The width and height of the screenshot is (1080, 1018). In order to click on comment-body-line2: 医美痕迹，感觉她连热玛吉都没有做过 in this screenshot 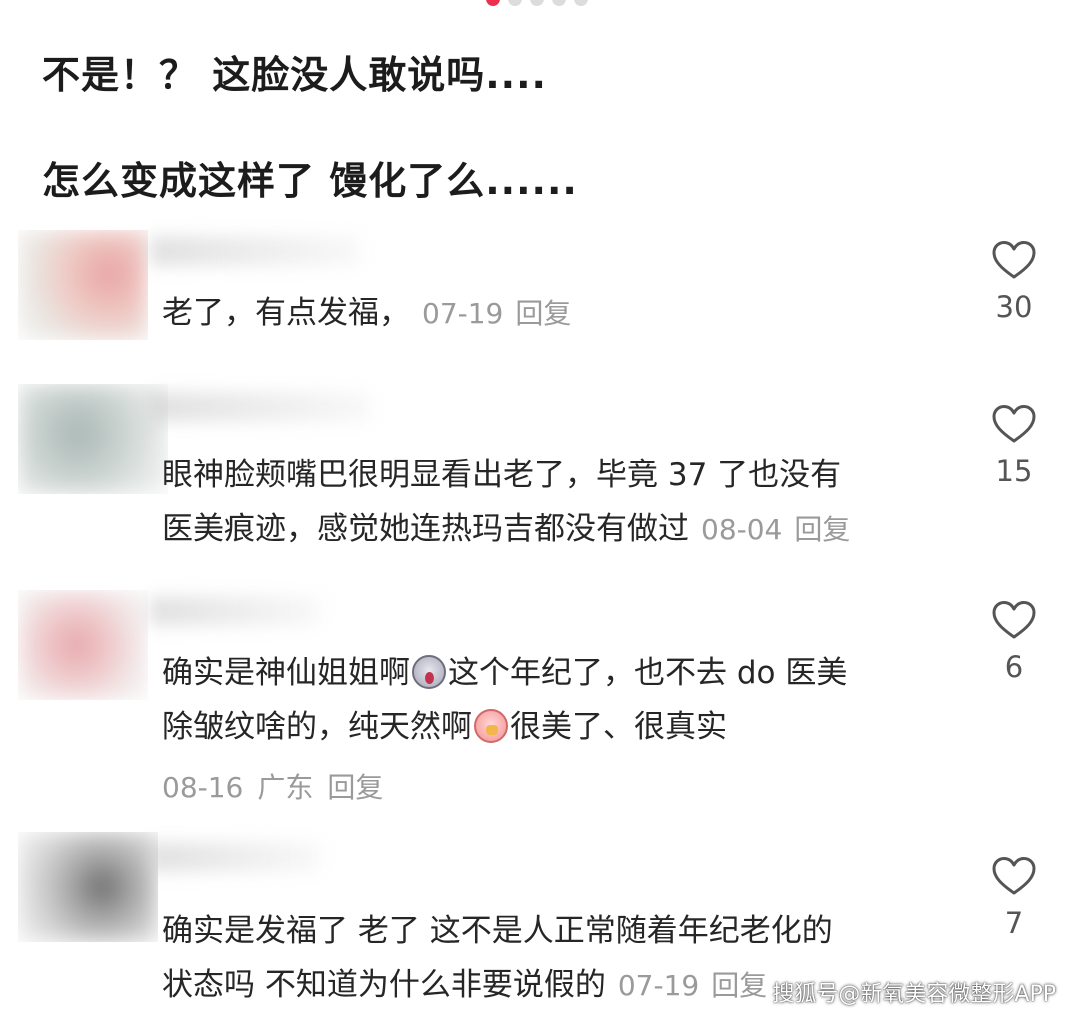, I will do `click(425, 529)`.